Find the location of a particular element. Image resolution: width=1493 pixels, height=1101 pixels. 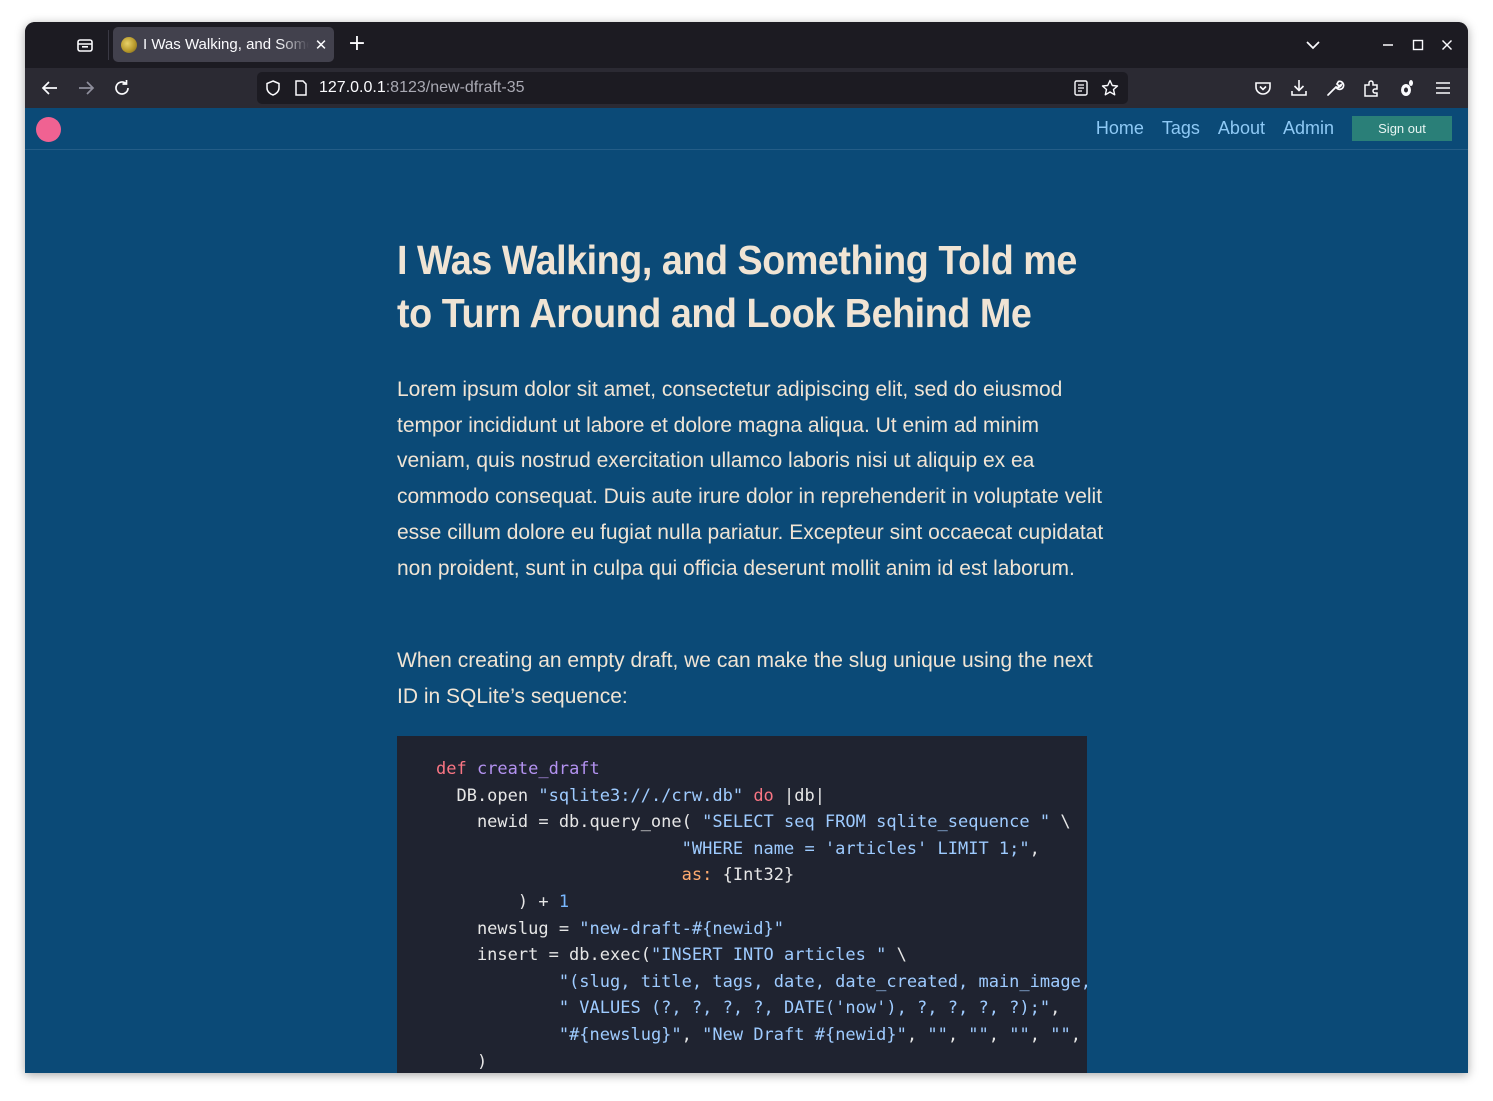

code-token: "#{newslug}" is located at coordinates (620, 1034).